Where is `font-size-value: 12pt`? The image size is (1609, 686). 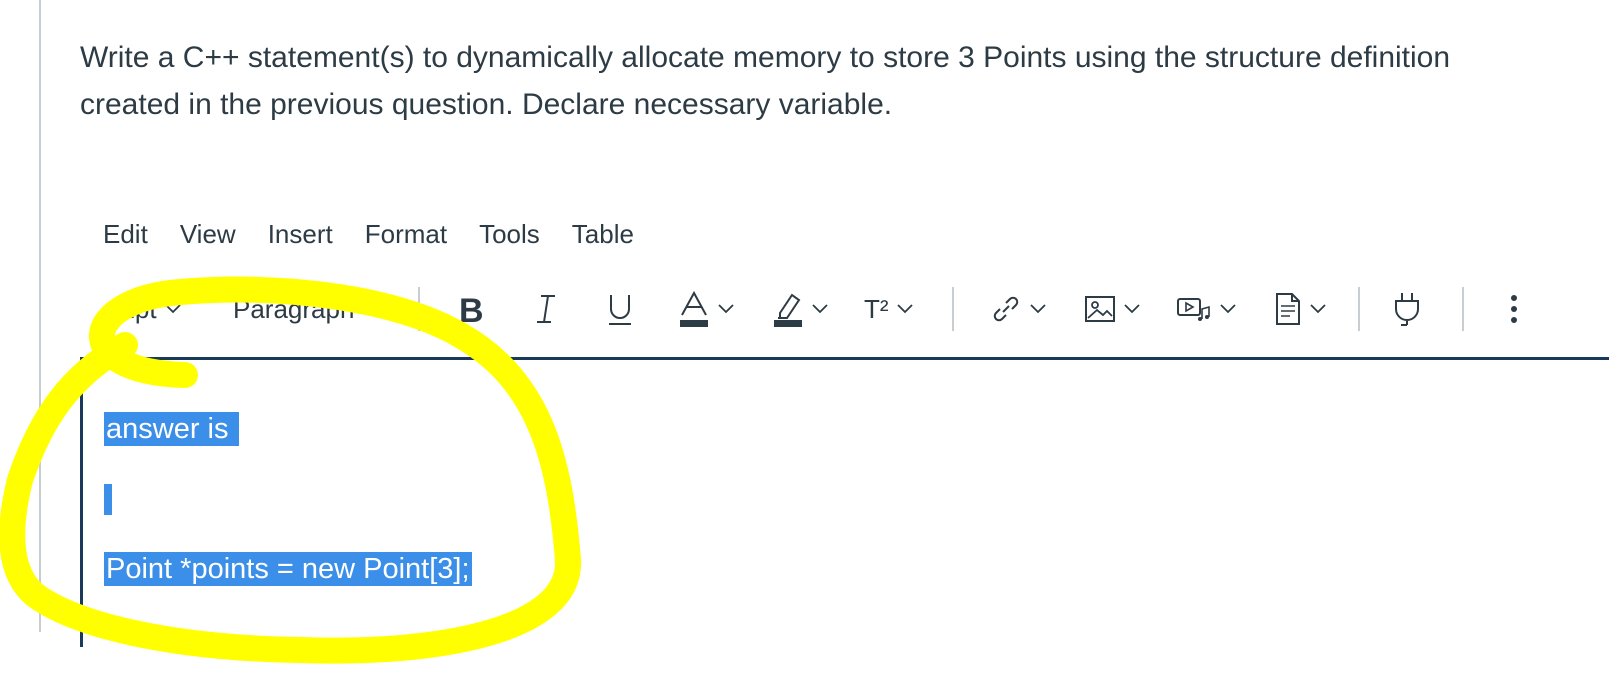
font-size-value: 12pt is located at coordinates (131, 308).